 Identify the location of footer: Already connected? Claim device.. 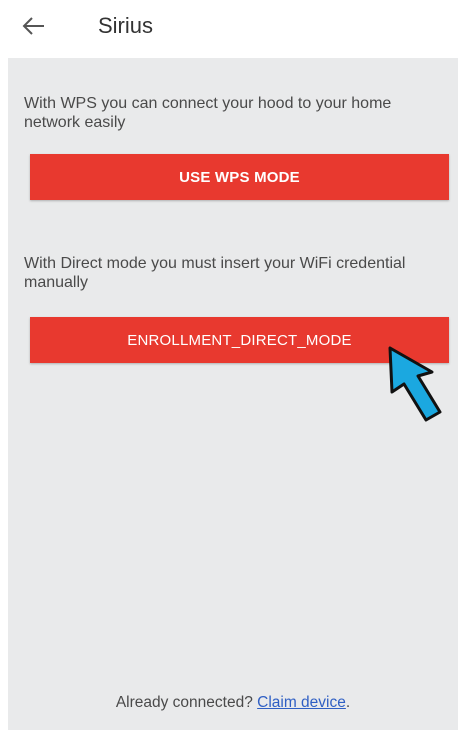
(233, 703).